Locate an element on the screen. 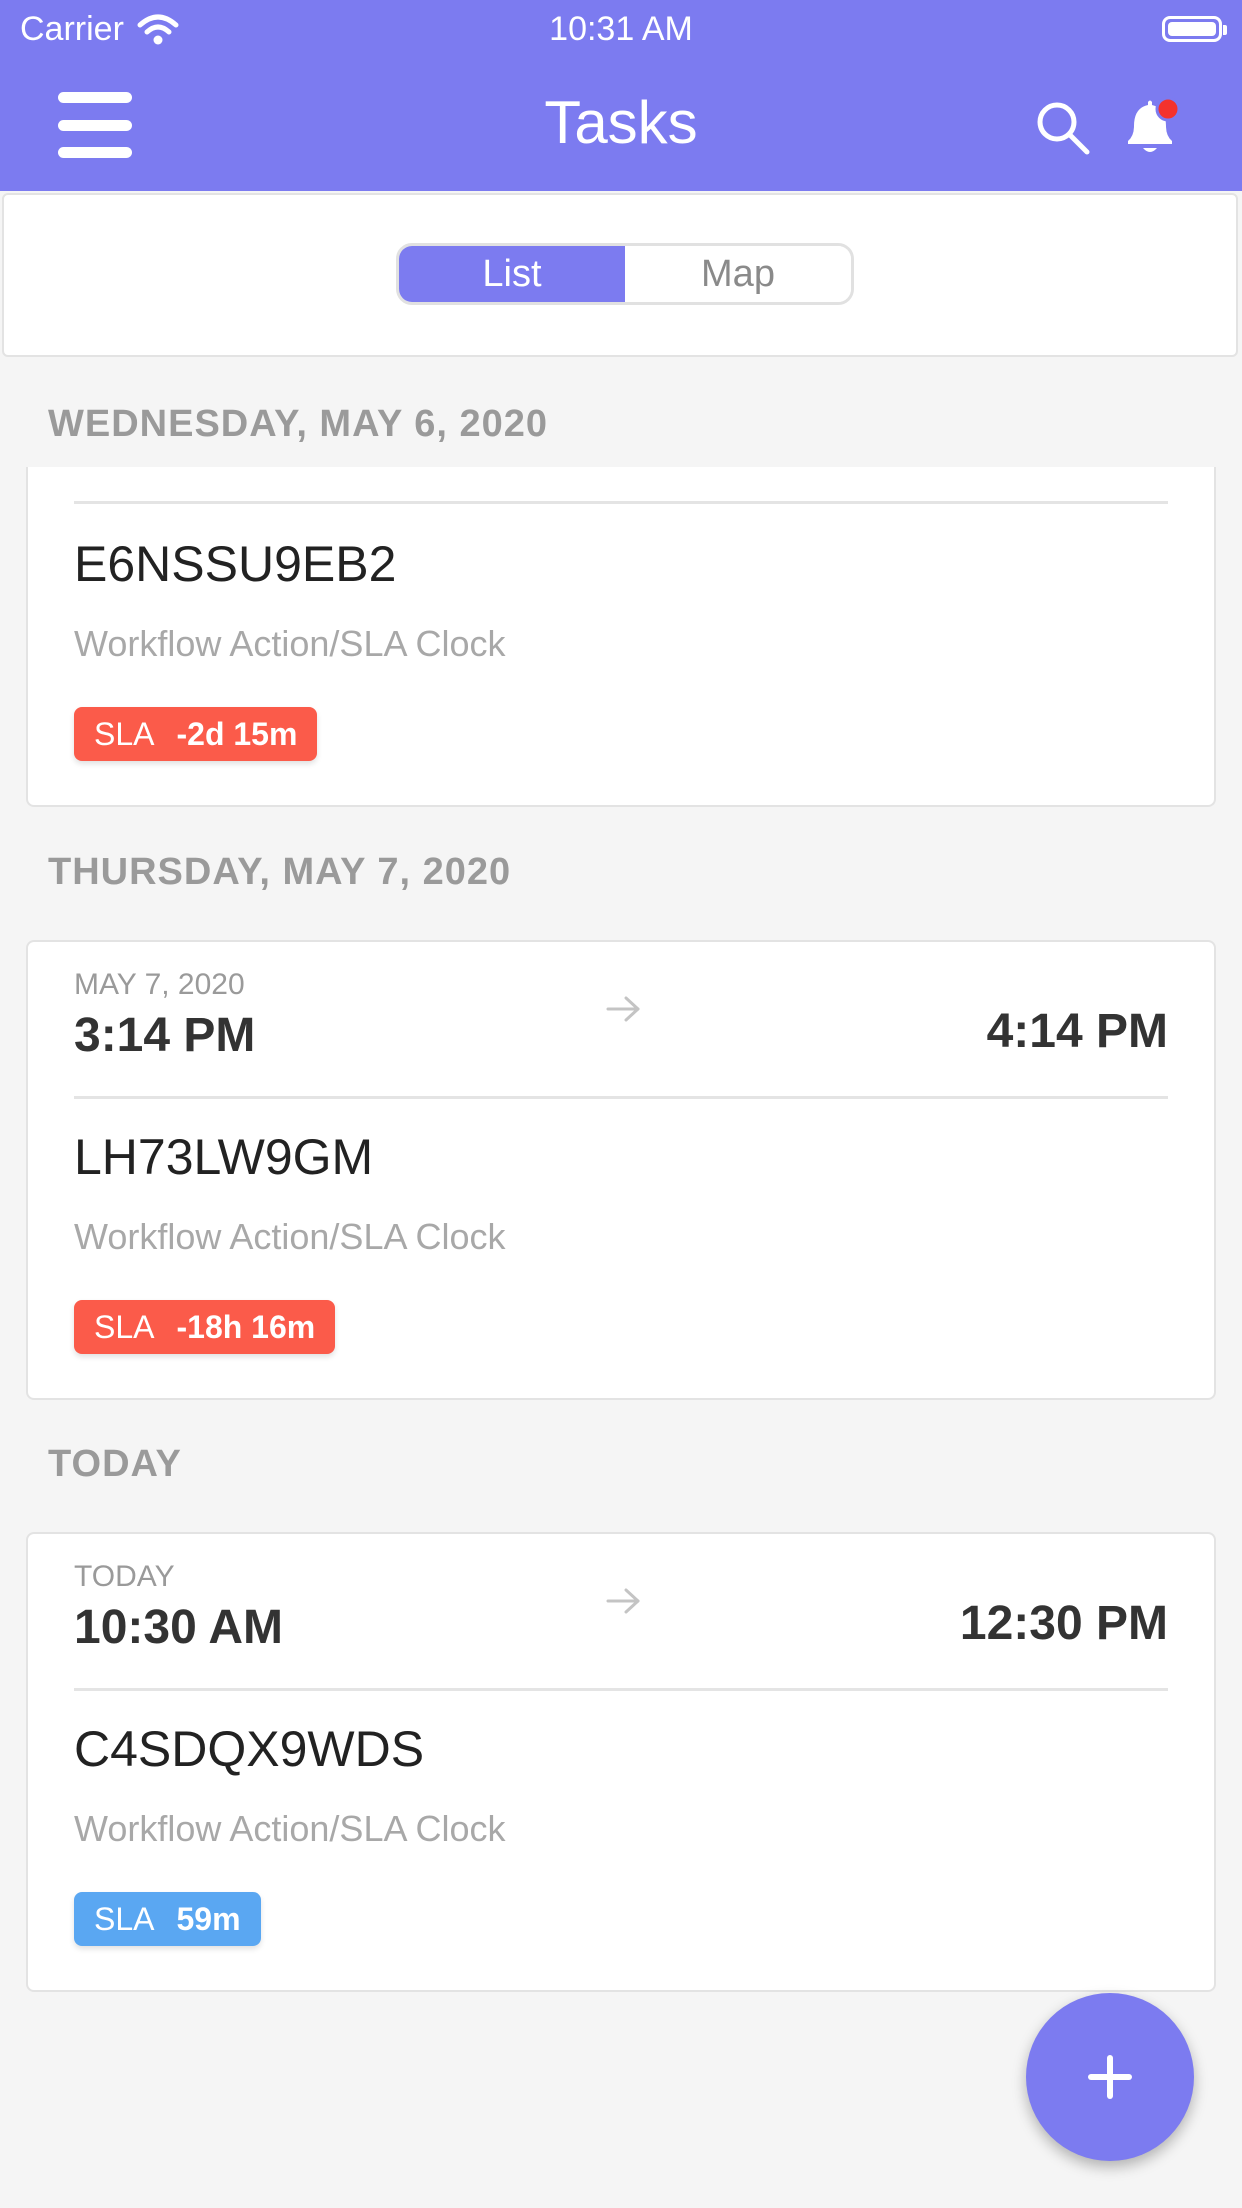 The width and height of the screenshot is (1242, 2208). add-task-button is located at coordinates (1110, 2077).